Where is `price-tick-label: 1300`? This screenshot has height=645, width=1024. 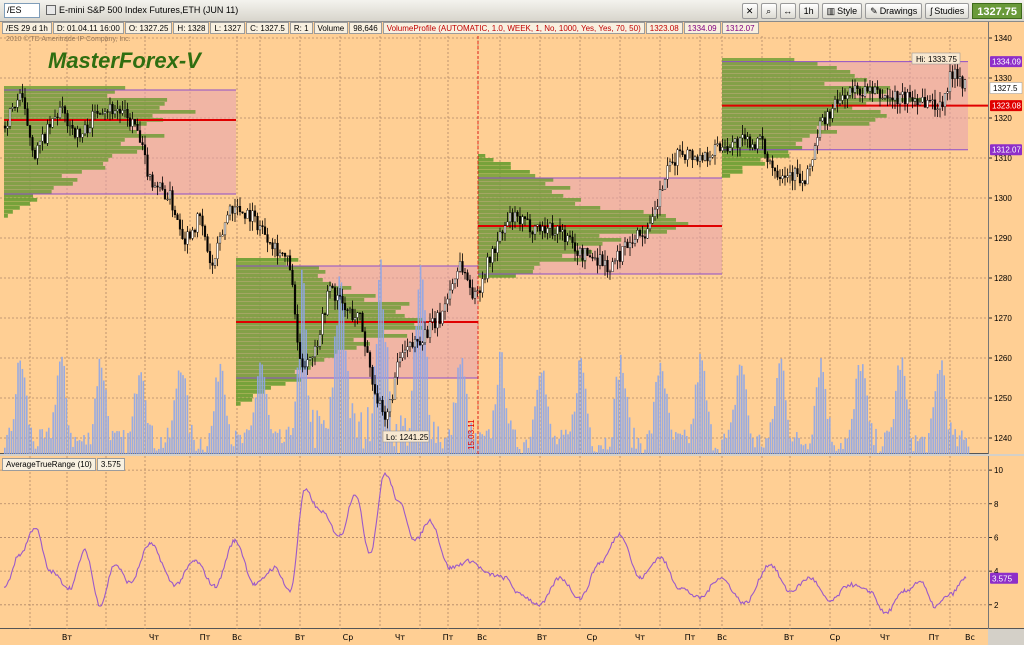 price-tick-label: 1300 is located at coordinates (1003, 198).